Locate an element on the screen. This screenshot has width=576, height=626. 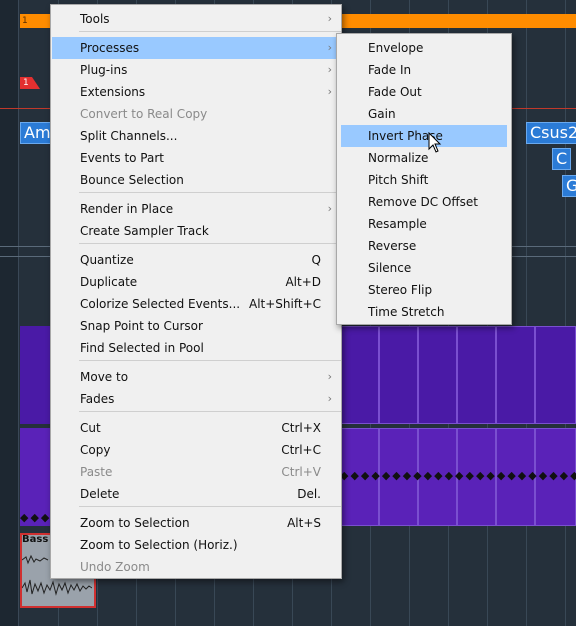
submenu-item-label: Reverse is located at coordinates (392, 246).